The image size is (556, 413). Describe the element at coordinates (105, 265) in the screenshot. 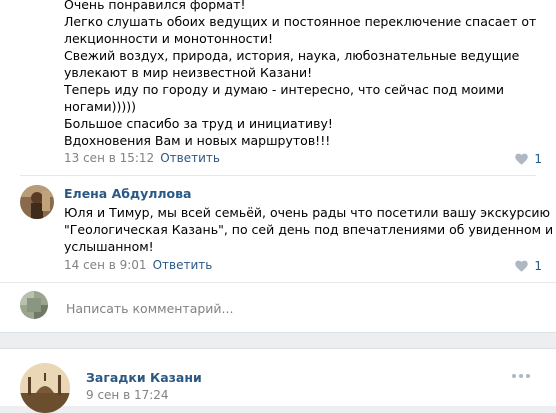

I see `comment-2-date: 14 сен в 9:01` at that location.